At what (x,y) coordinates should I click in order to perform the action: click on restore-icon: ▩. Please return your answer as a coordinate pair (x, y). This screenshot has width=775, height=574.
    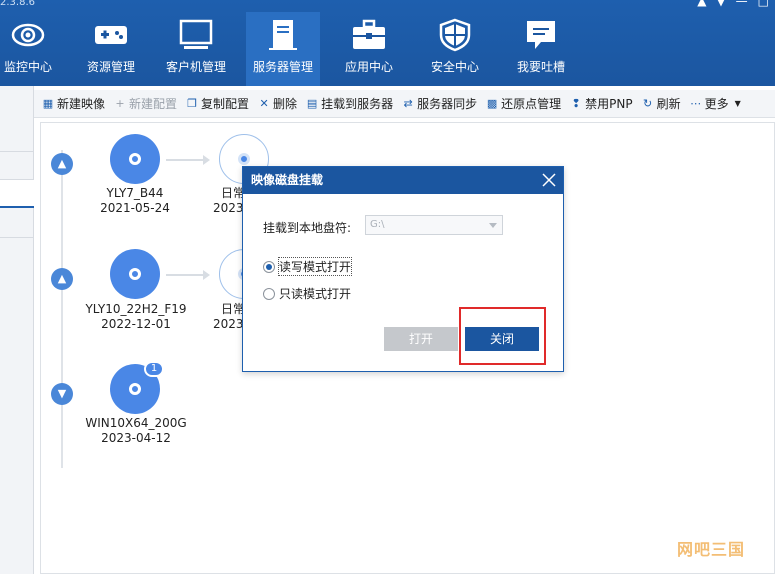
    Looking at the image, I should click on (492, 103).